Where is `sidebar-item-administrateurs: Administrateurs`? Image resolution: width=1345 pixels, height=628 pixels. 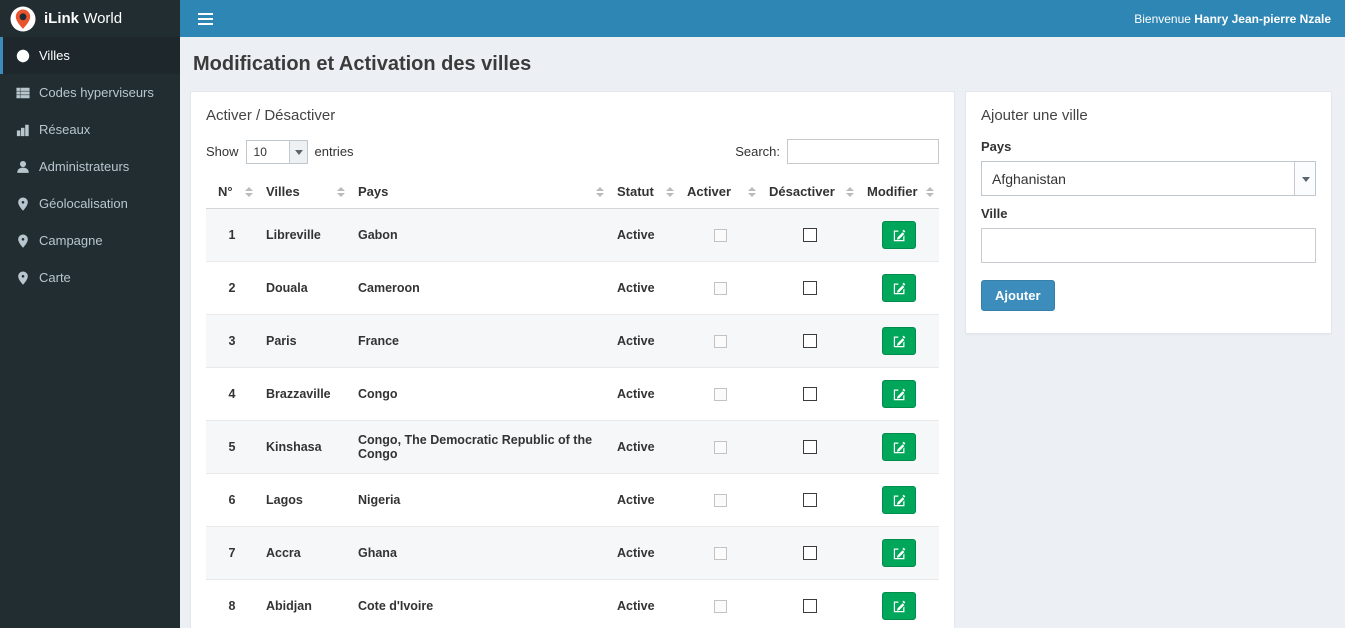
sidebar-item-administrateurs: Administrateurs is located at coordinates (90, 166).